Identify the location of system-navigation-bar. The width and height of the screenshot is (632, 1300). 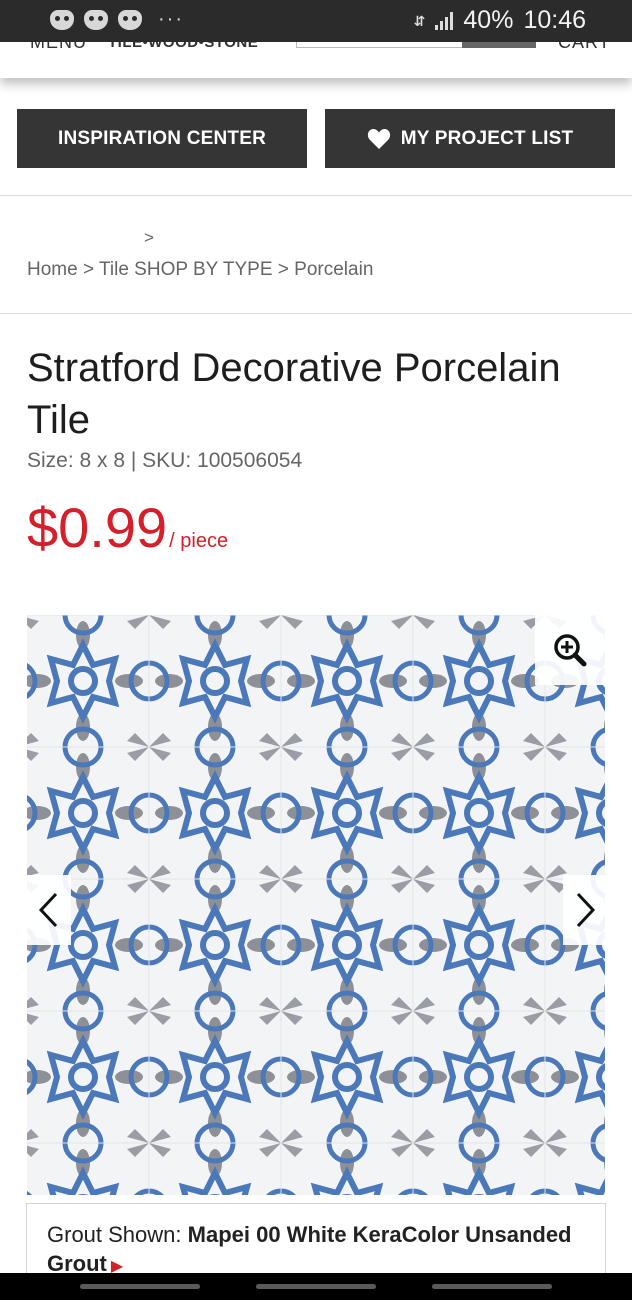
(316, 1286).